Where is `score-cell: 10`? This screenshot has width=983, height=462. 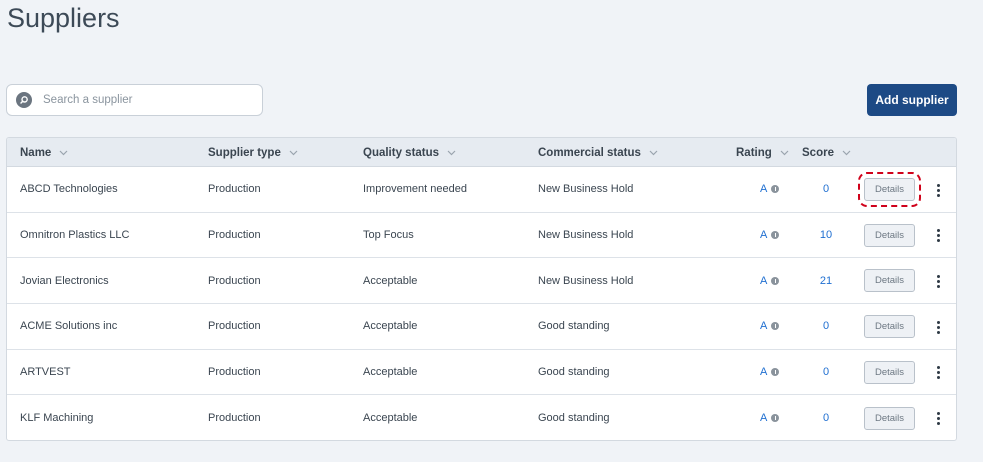
score-cell: 10 is located at coordinates (826, 235).